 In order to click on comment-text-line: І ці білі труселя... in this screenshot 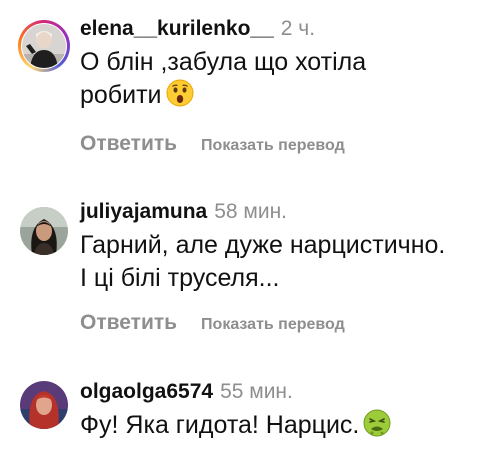, I will do `click(180, 278)`.